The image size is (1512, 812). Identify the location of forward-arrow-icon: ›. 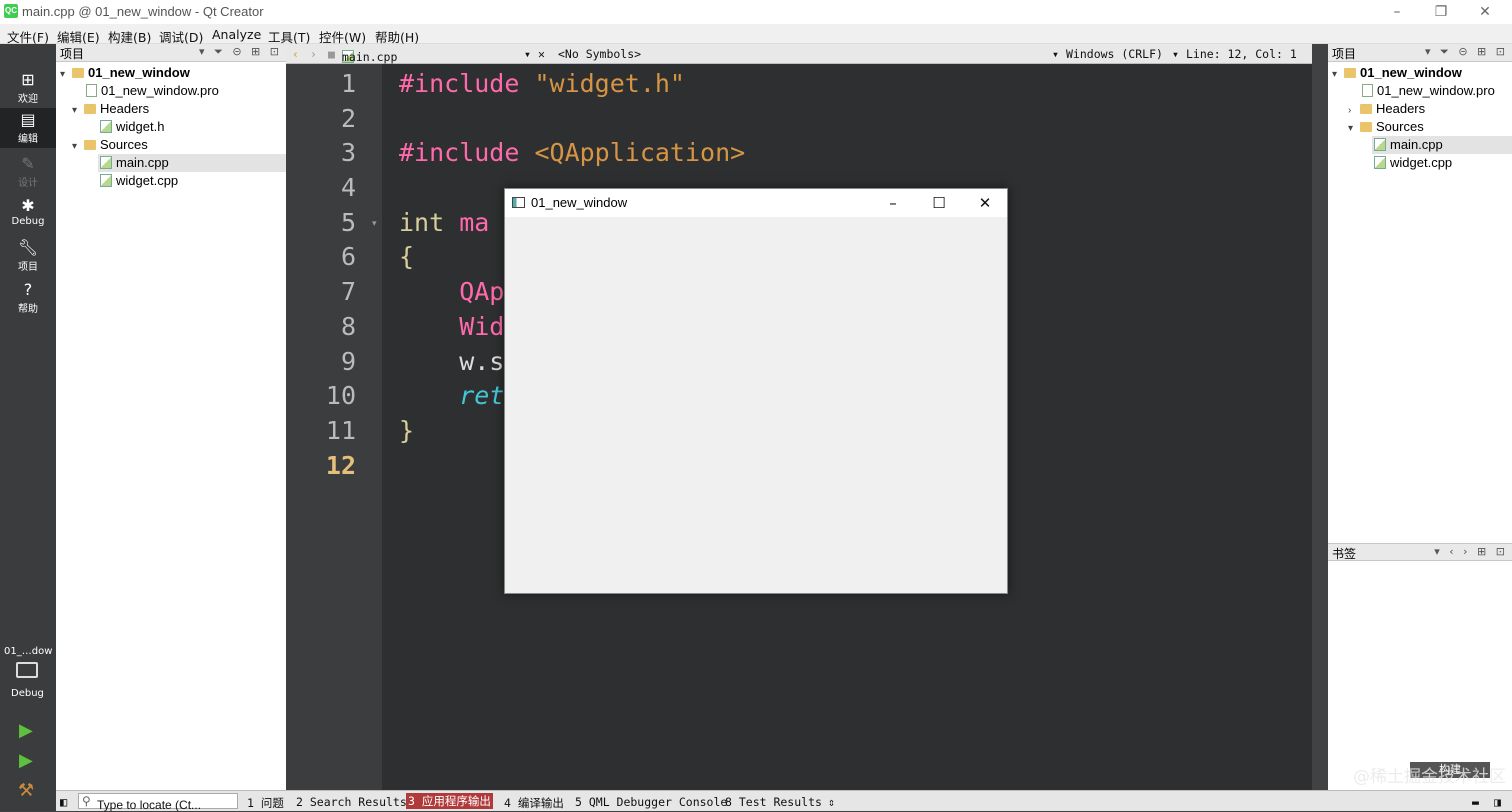
(313, 54).